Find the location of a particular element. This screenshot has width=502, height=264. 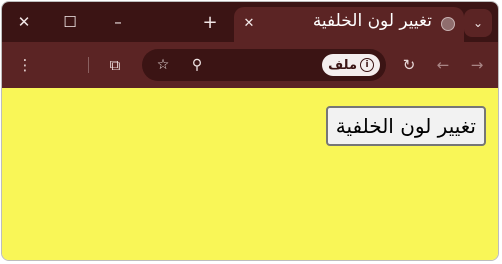

tab-search-button: ⌄ is located at coordinates (478, 23).